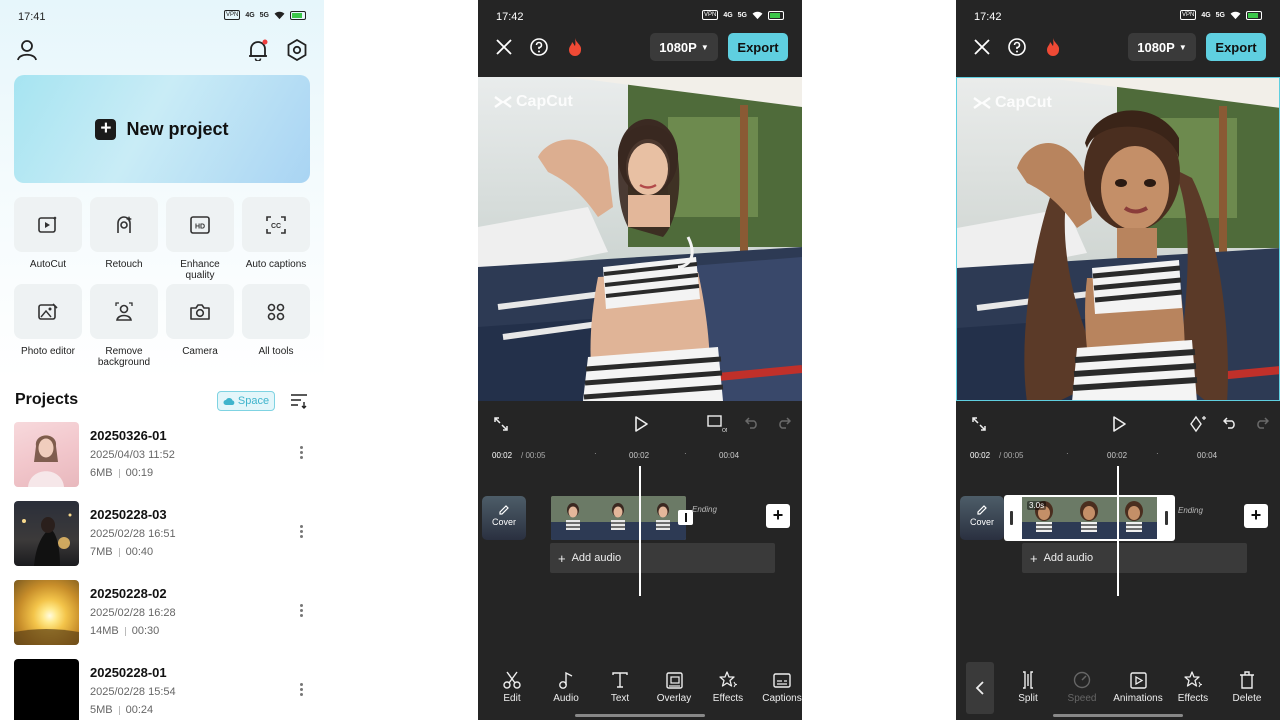 The height and width of the screenshot is (720, 1280). I want to click on tool-enhance-quality: HD Enhance quality, so click(200, 239).